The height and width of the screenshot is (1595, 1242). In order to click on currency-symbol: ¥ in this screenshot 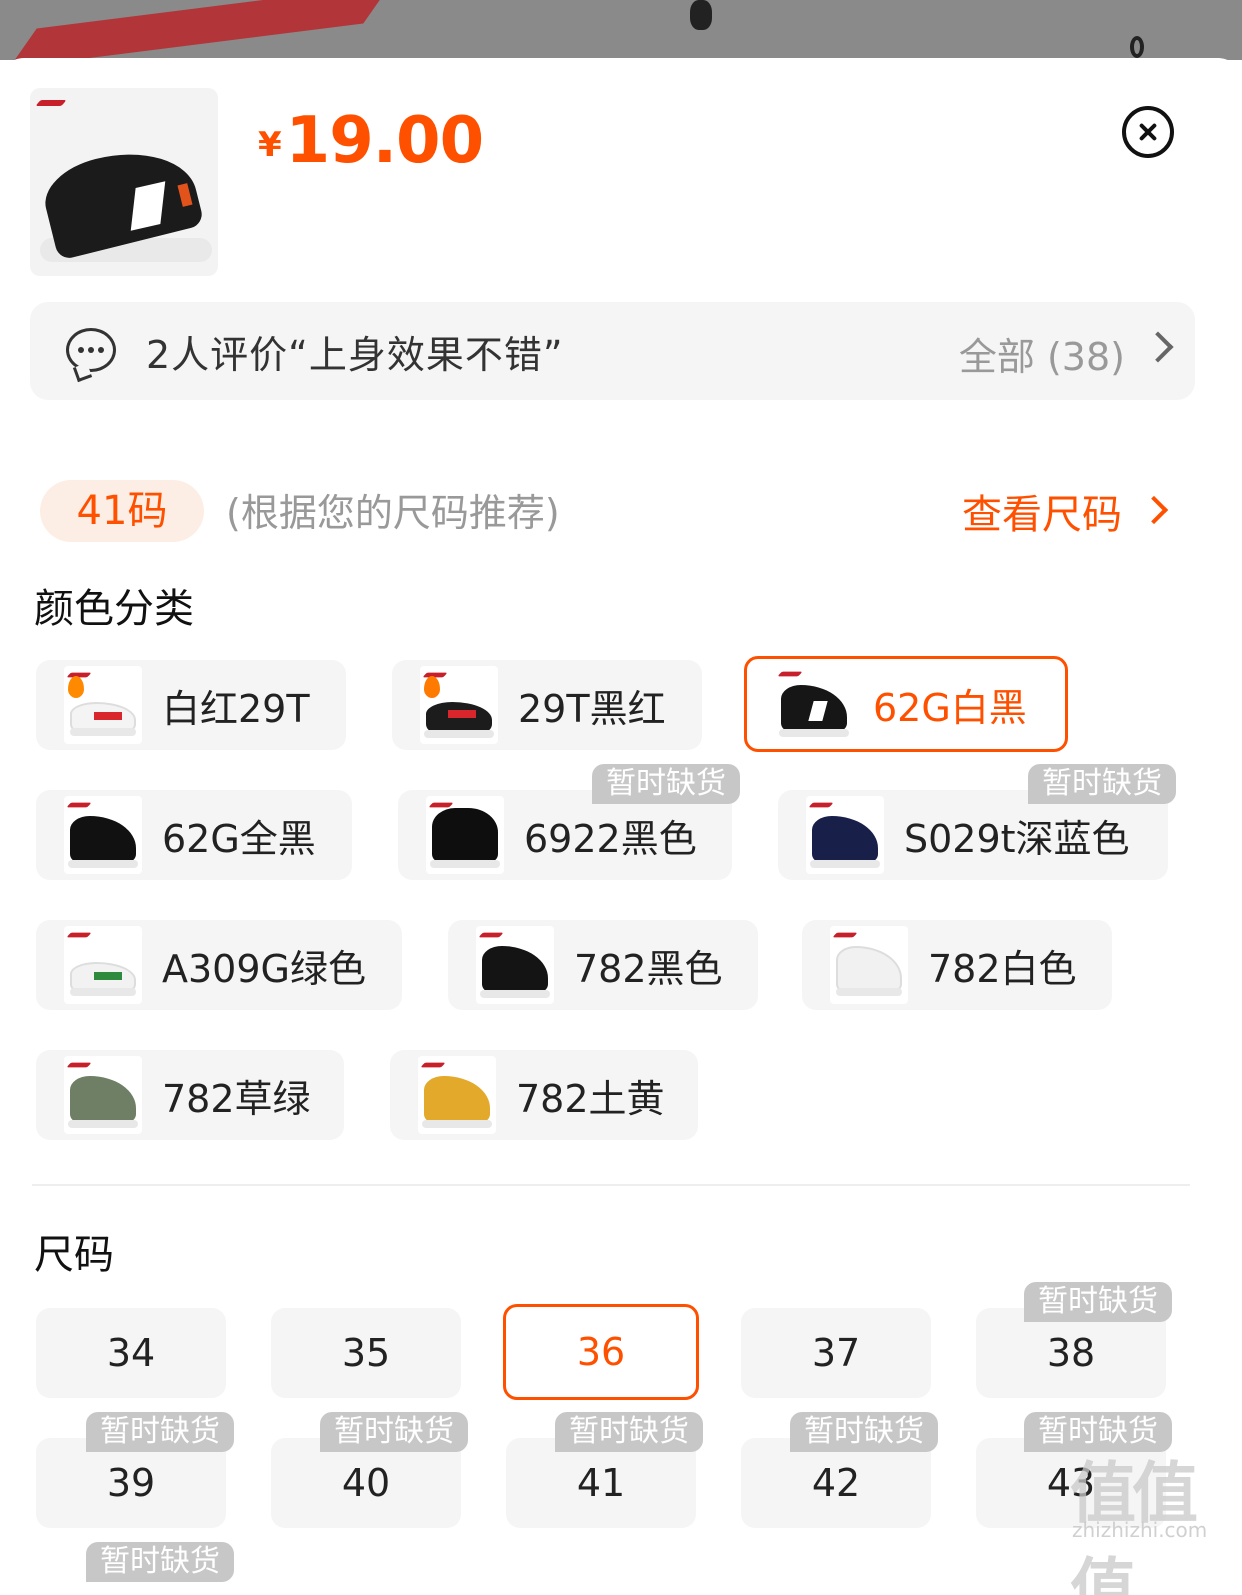, I will do `click(270, 145)`.